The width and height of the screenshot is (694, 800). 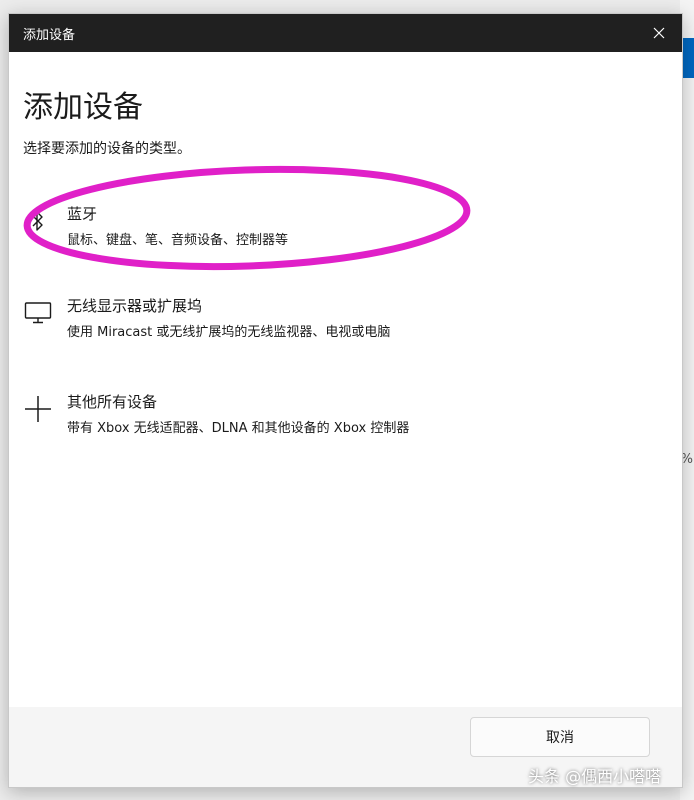 I want to click on option-description: 带有 Xbox 无线适配器、DLNA 和其他设备的 Xbox 控制器, so click(x=238, y=428).